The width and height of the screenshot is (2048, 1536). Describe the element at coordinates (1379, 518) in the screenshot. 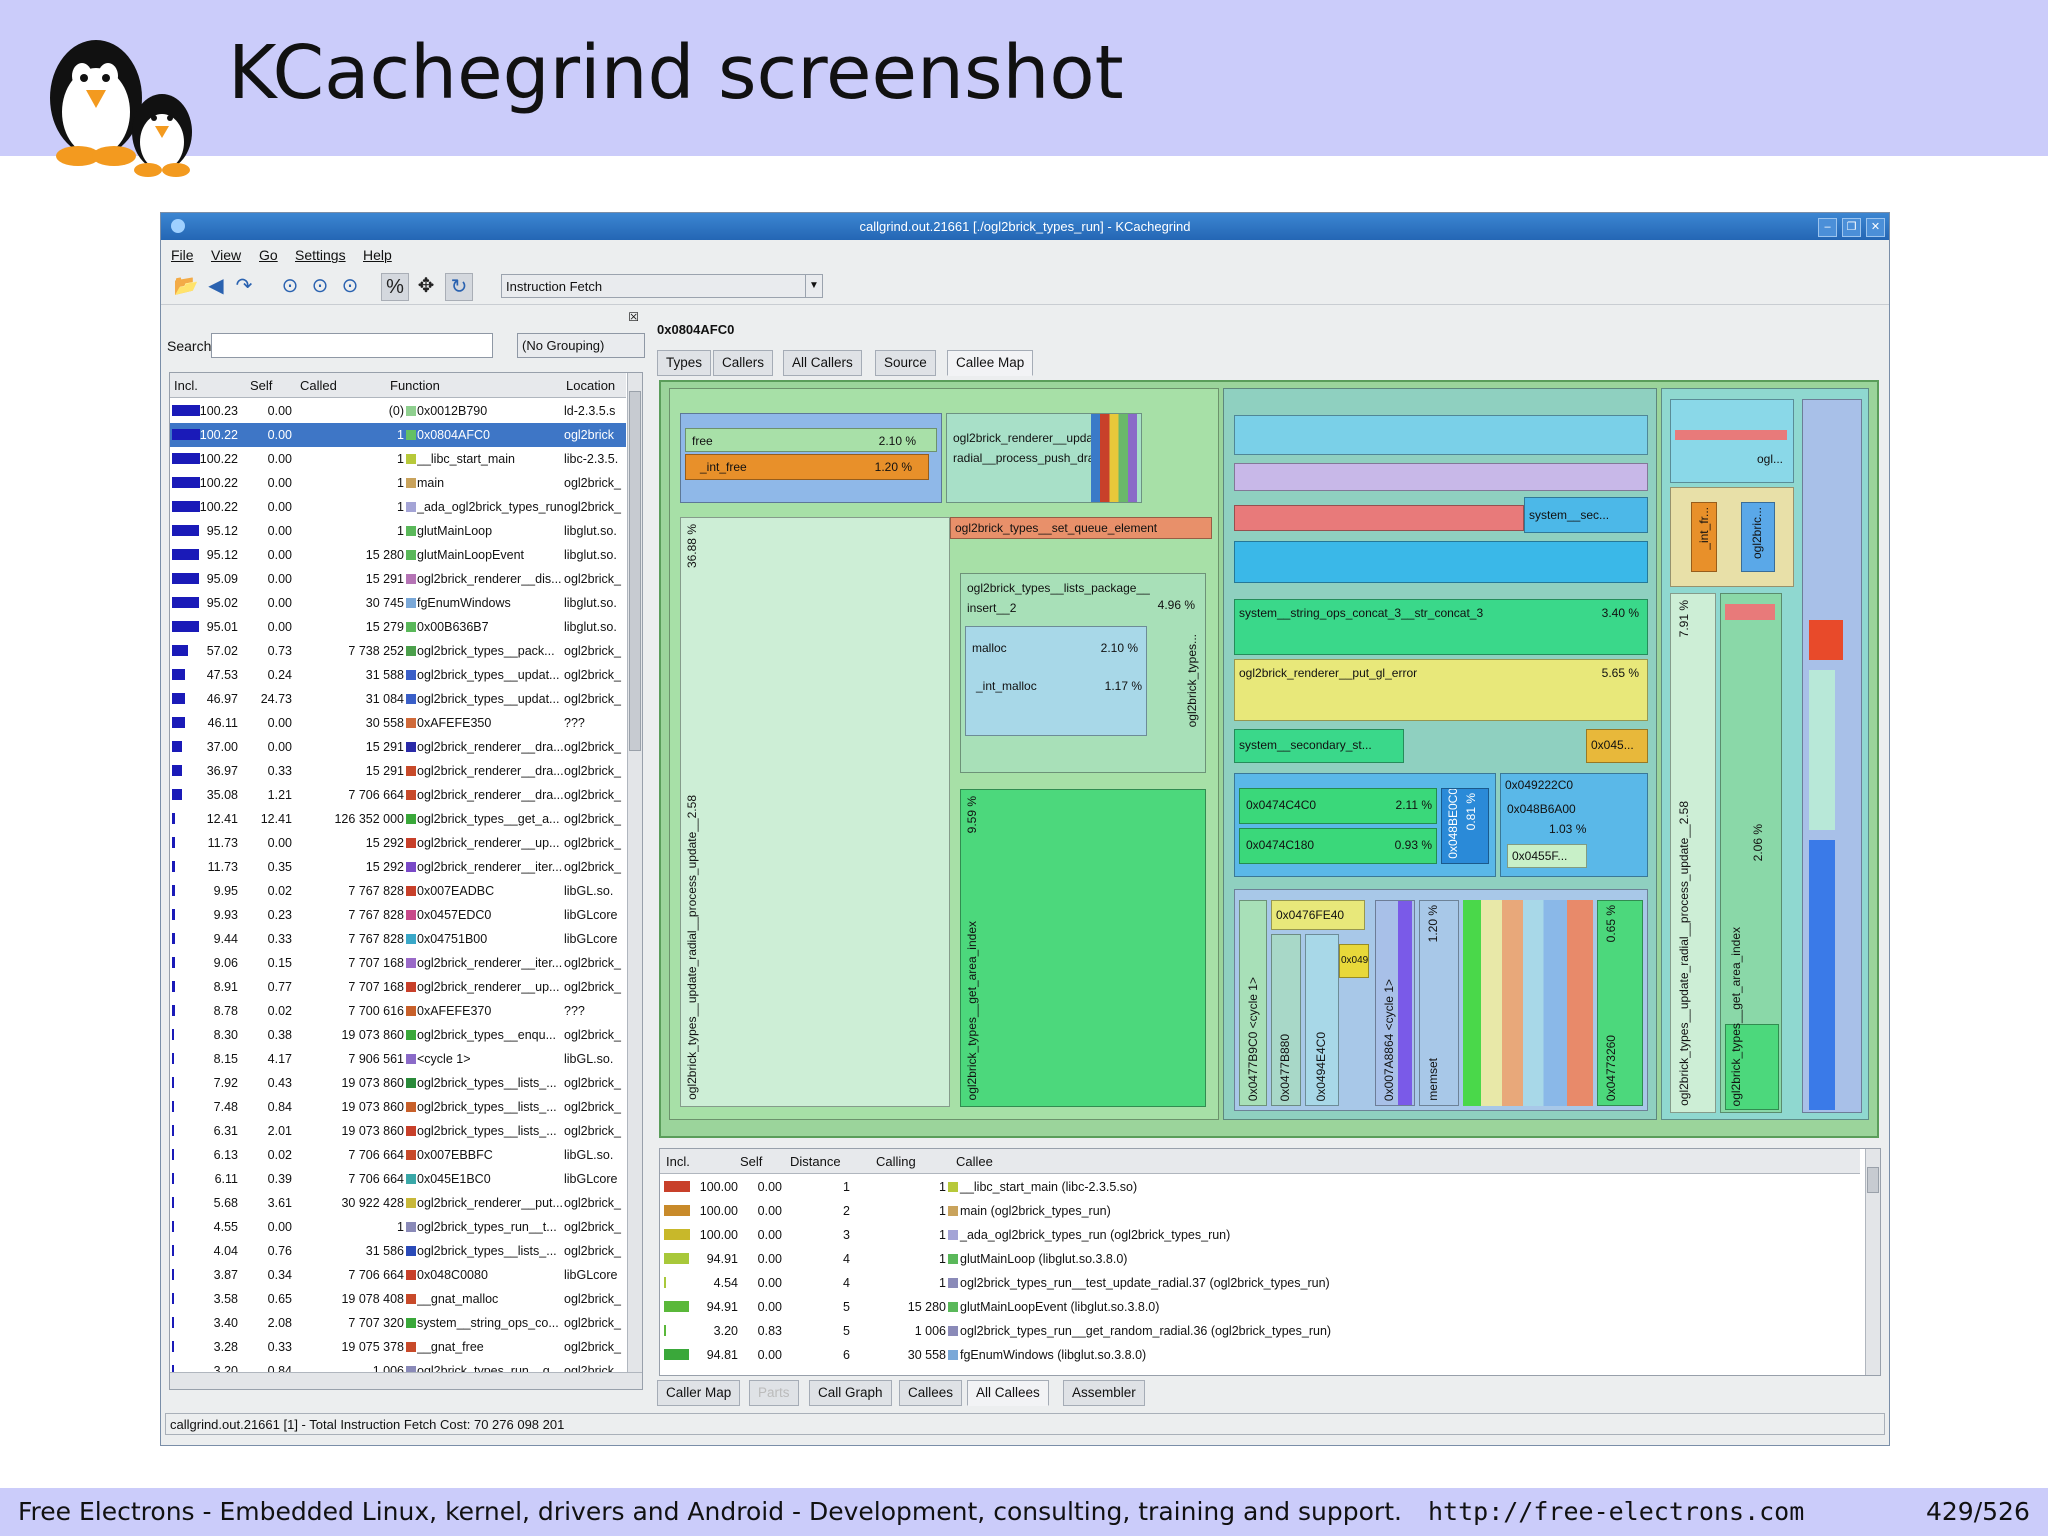

I see `map-cell-stripe-c` at that location.